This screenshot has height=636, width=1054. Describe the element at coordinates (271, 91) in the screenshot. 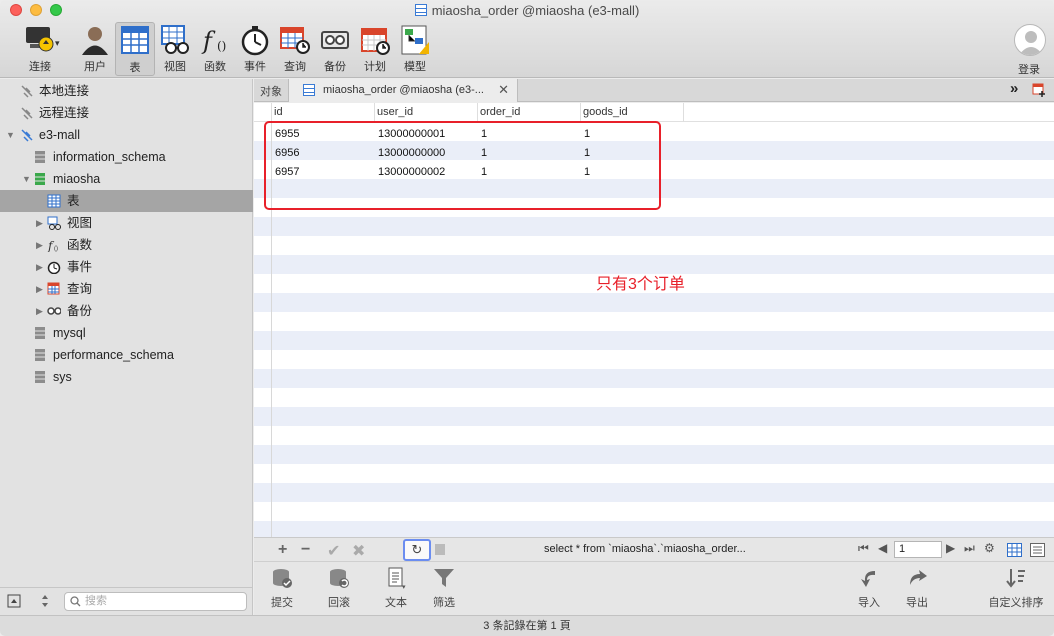

I see `tab-objects: 对象` at that location.